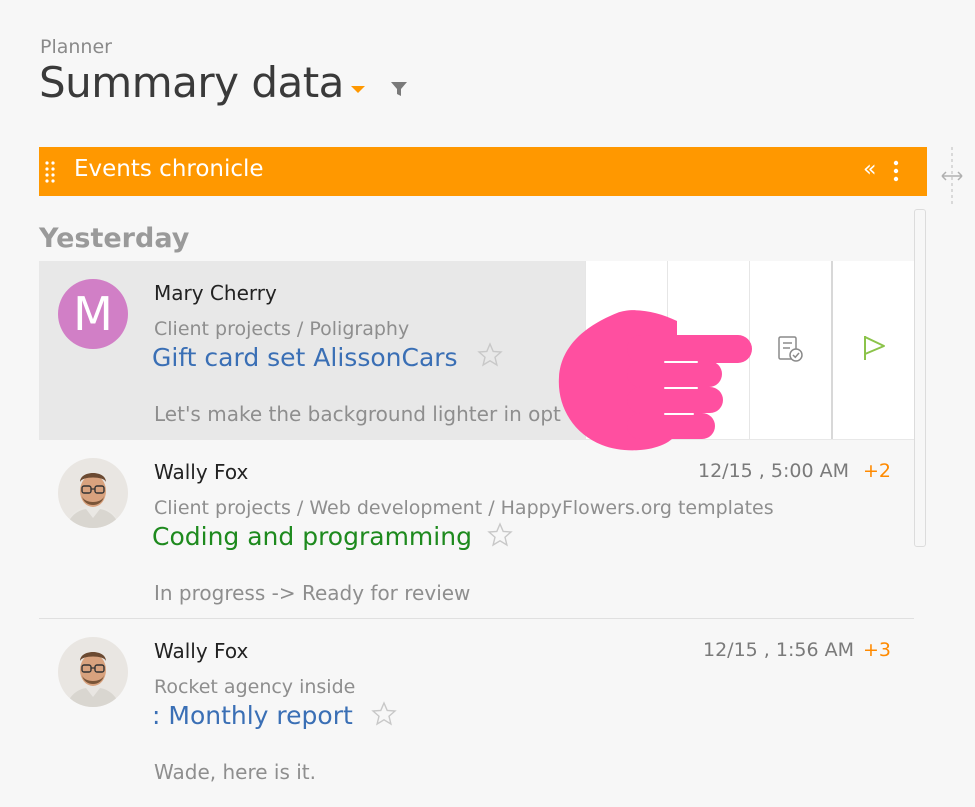  Describe the element at coordinates (874, 347) in the screenshot. I see `flag-icon` at that location.